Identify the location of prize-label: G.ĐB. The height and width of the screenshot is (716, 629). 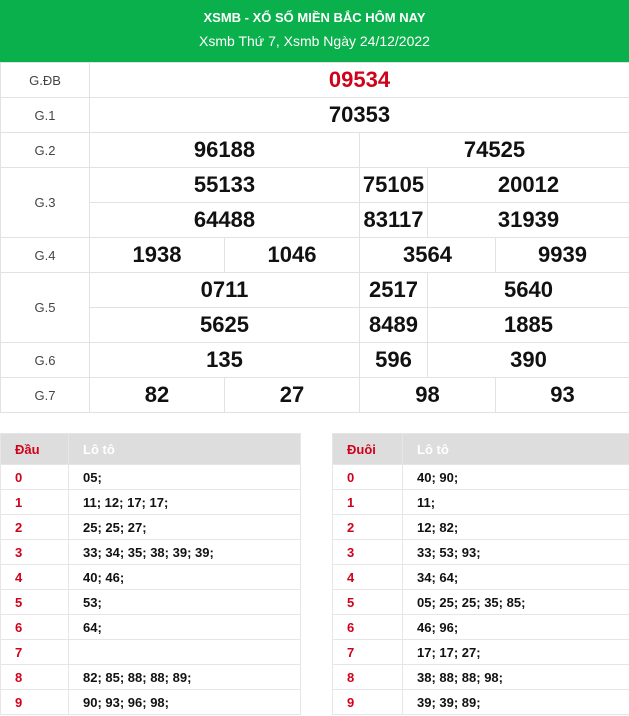
(45, 80).